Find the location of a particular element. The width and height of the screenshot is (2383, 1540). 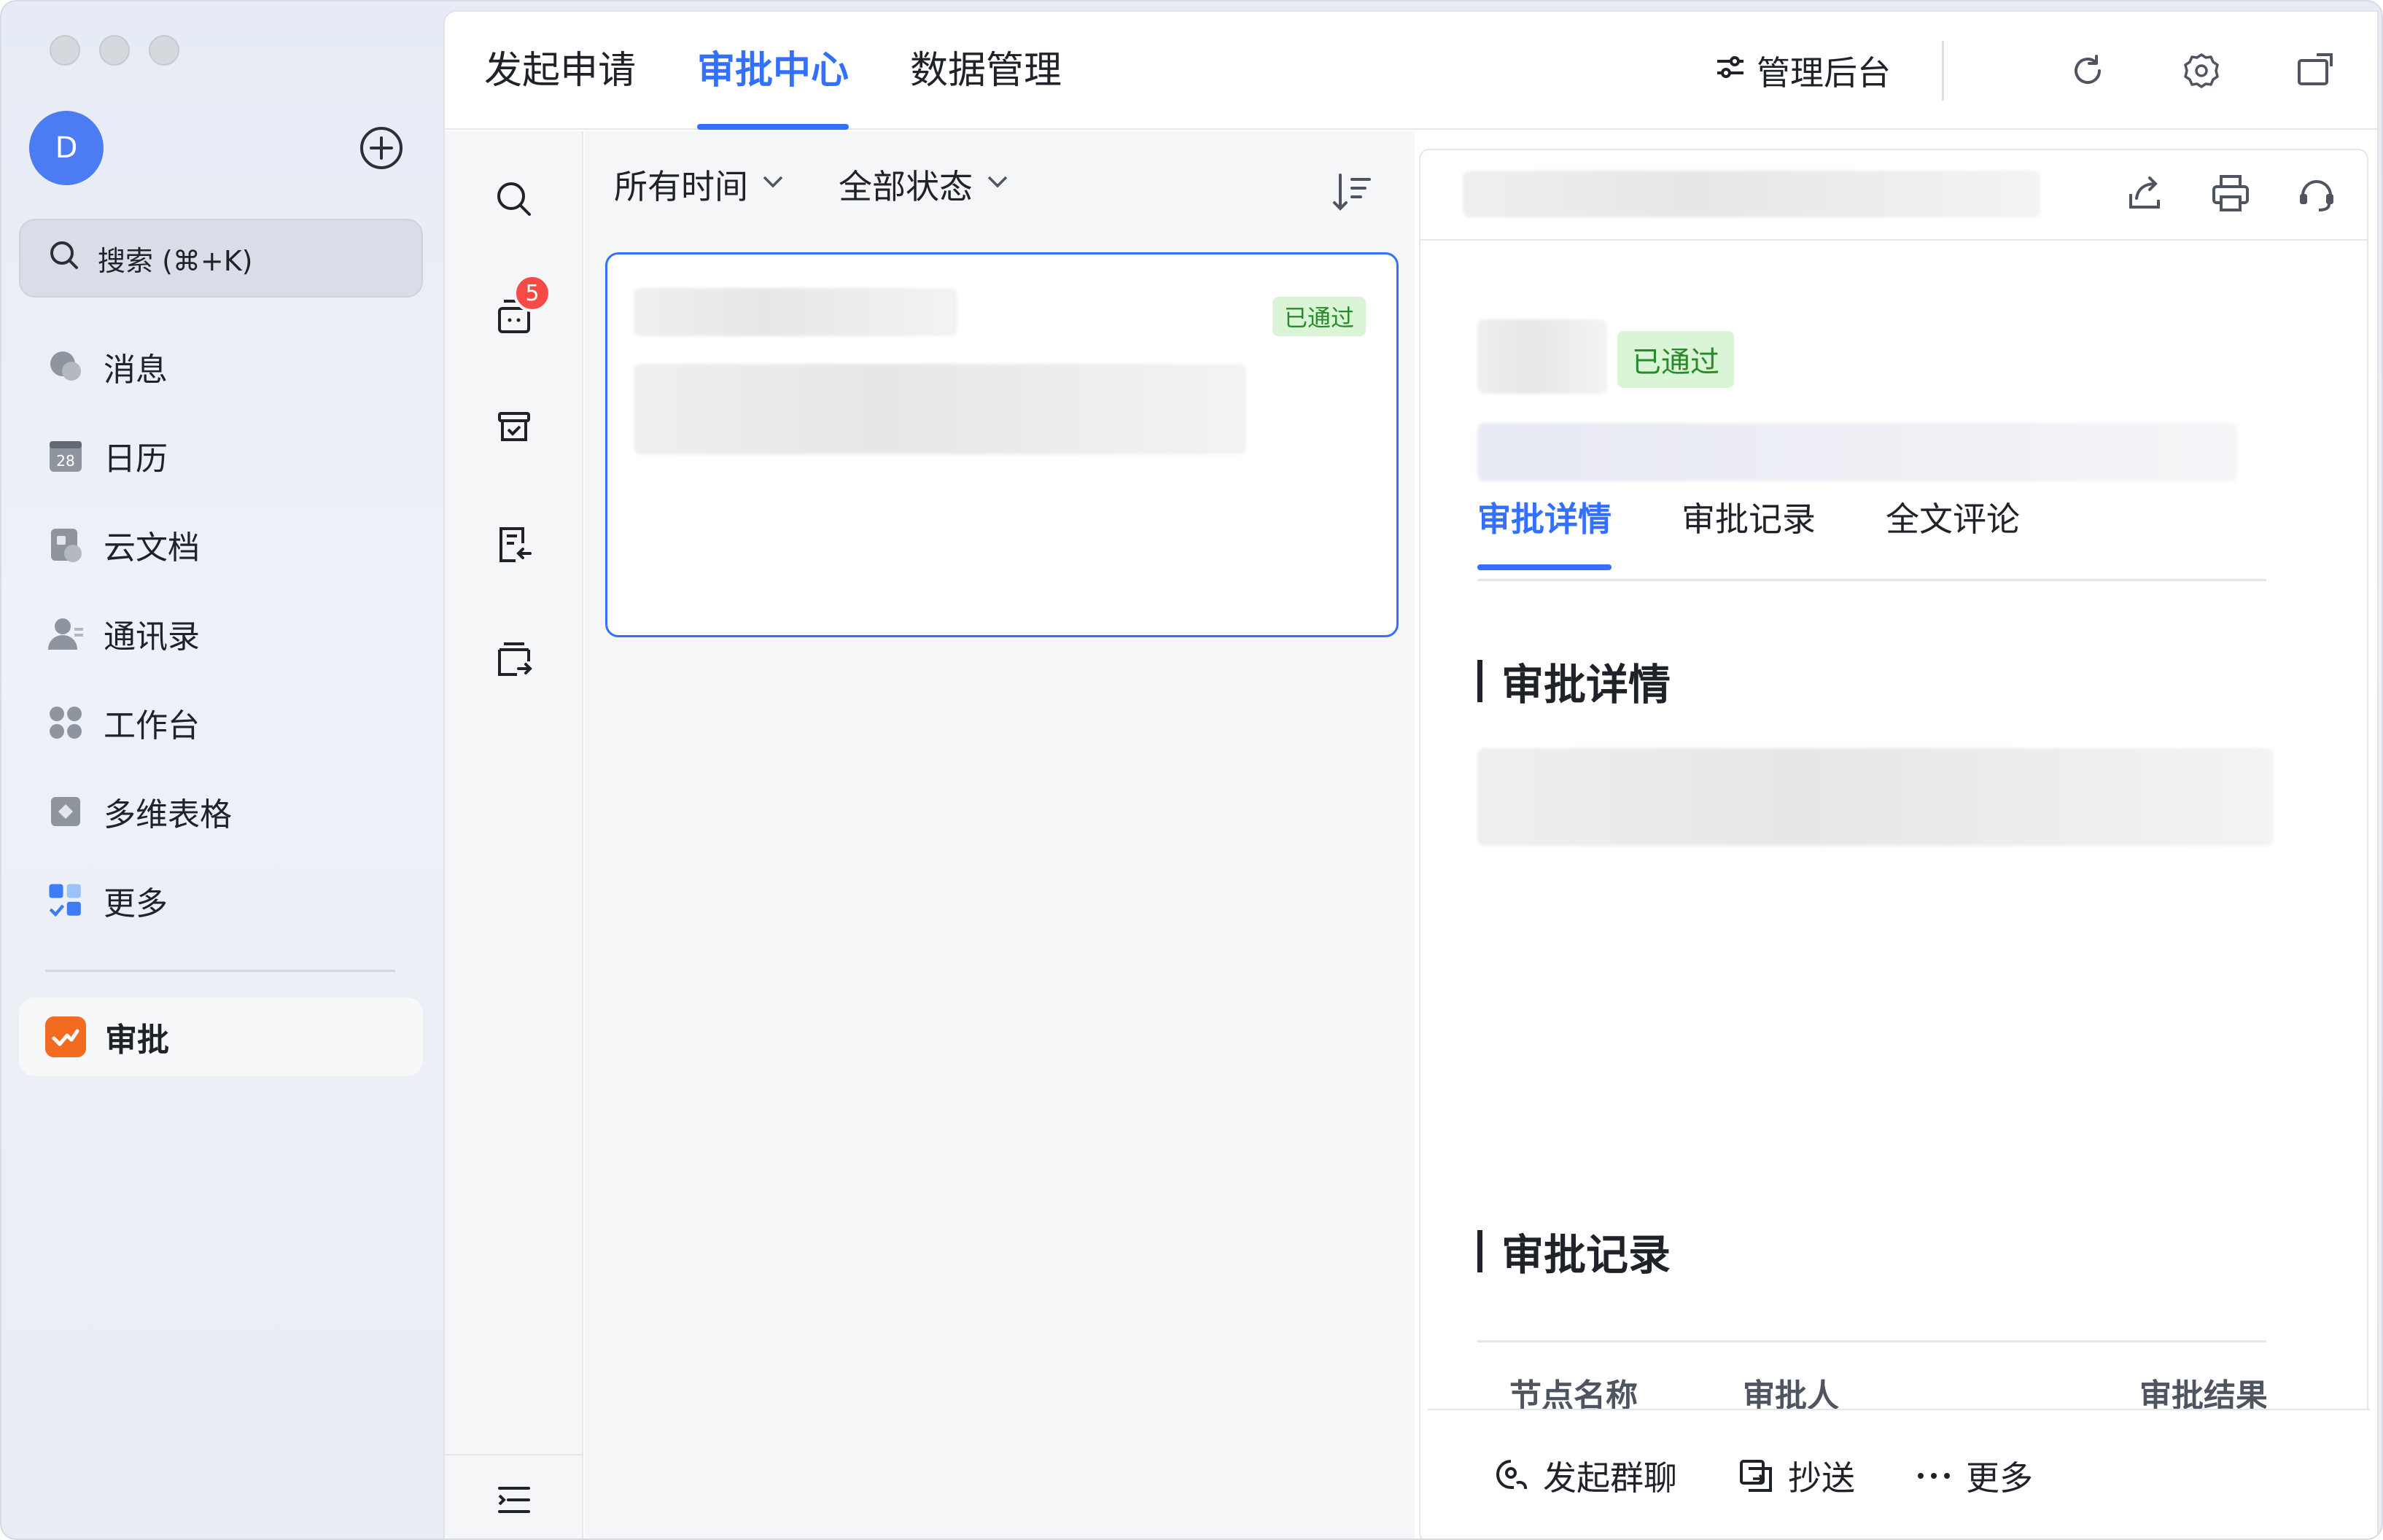

pending-inbox-icon: 5 is located at coordinates (520, 307).